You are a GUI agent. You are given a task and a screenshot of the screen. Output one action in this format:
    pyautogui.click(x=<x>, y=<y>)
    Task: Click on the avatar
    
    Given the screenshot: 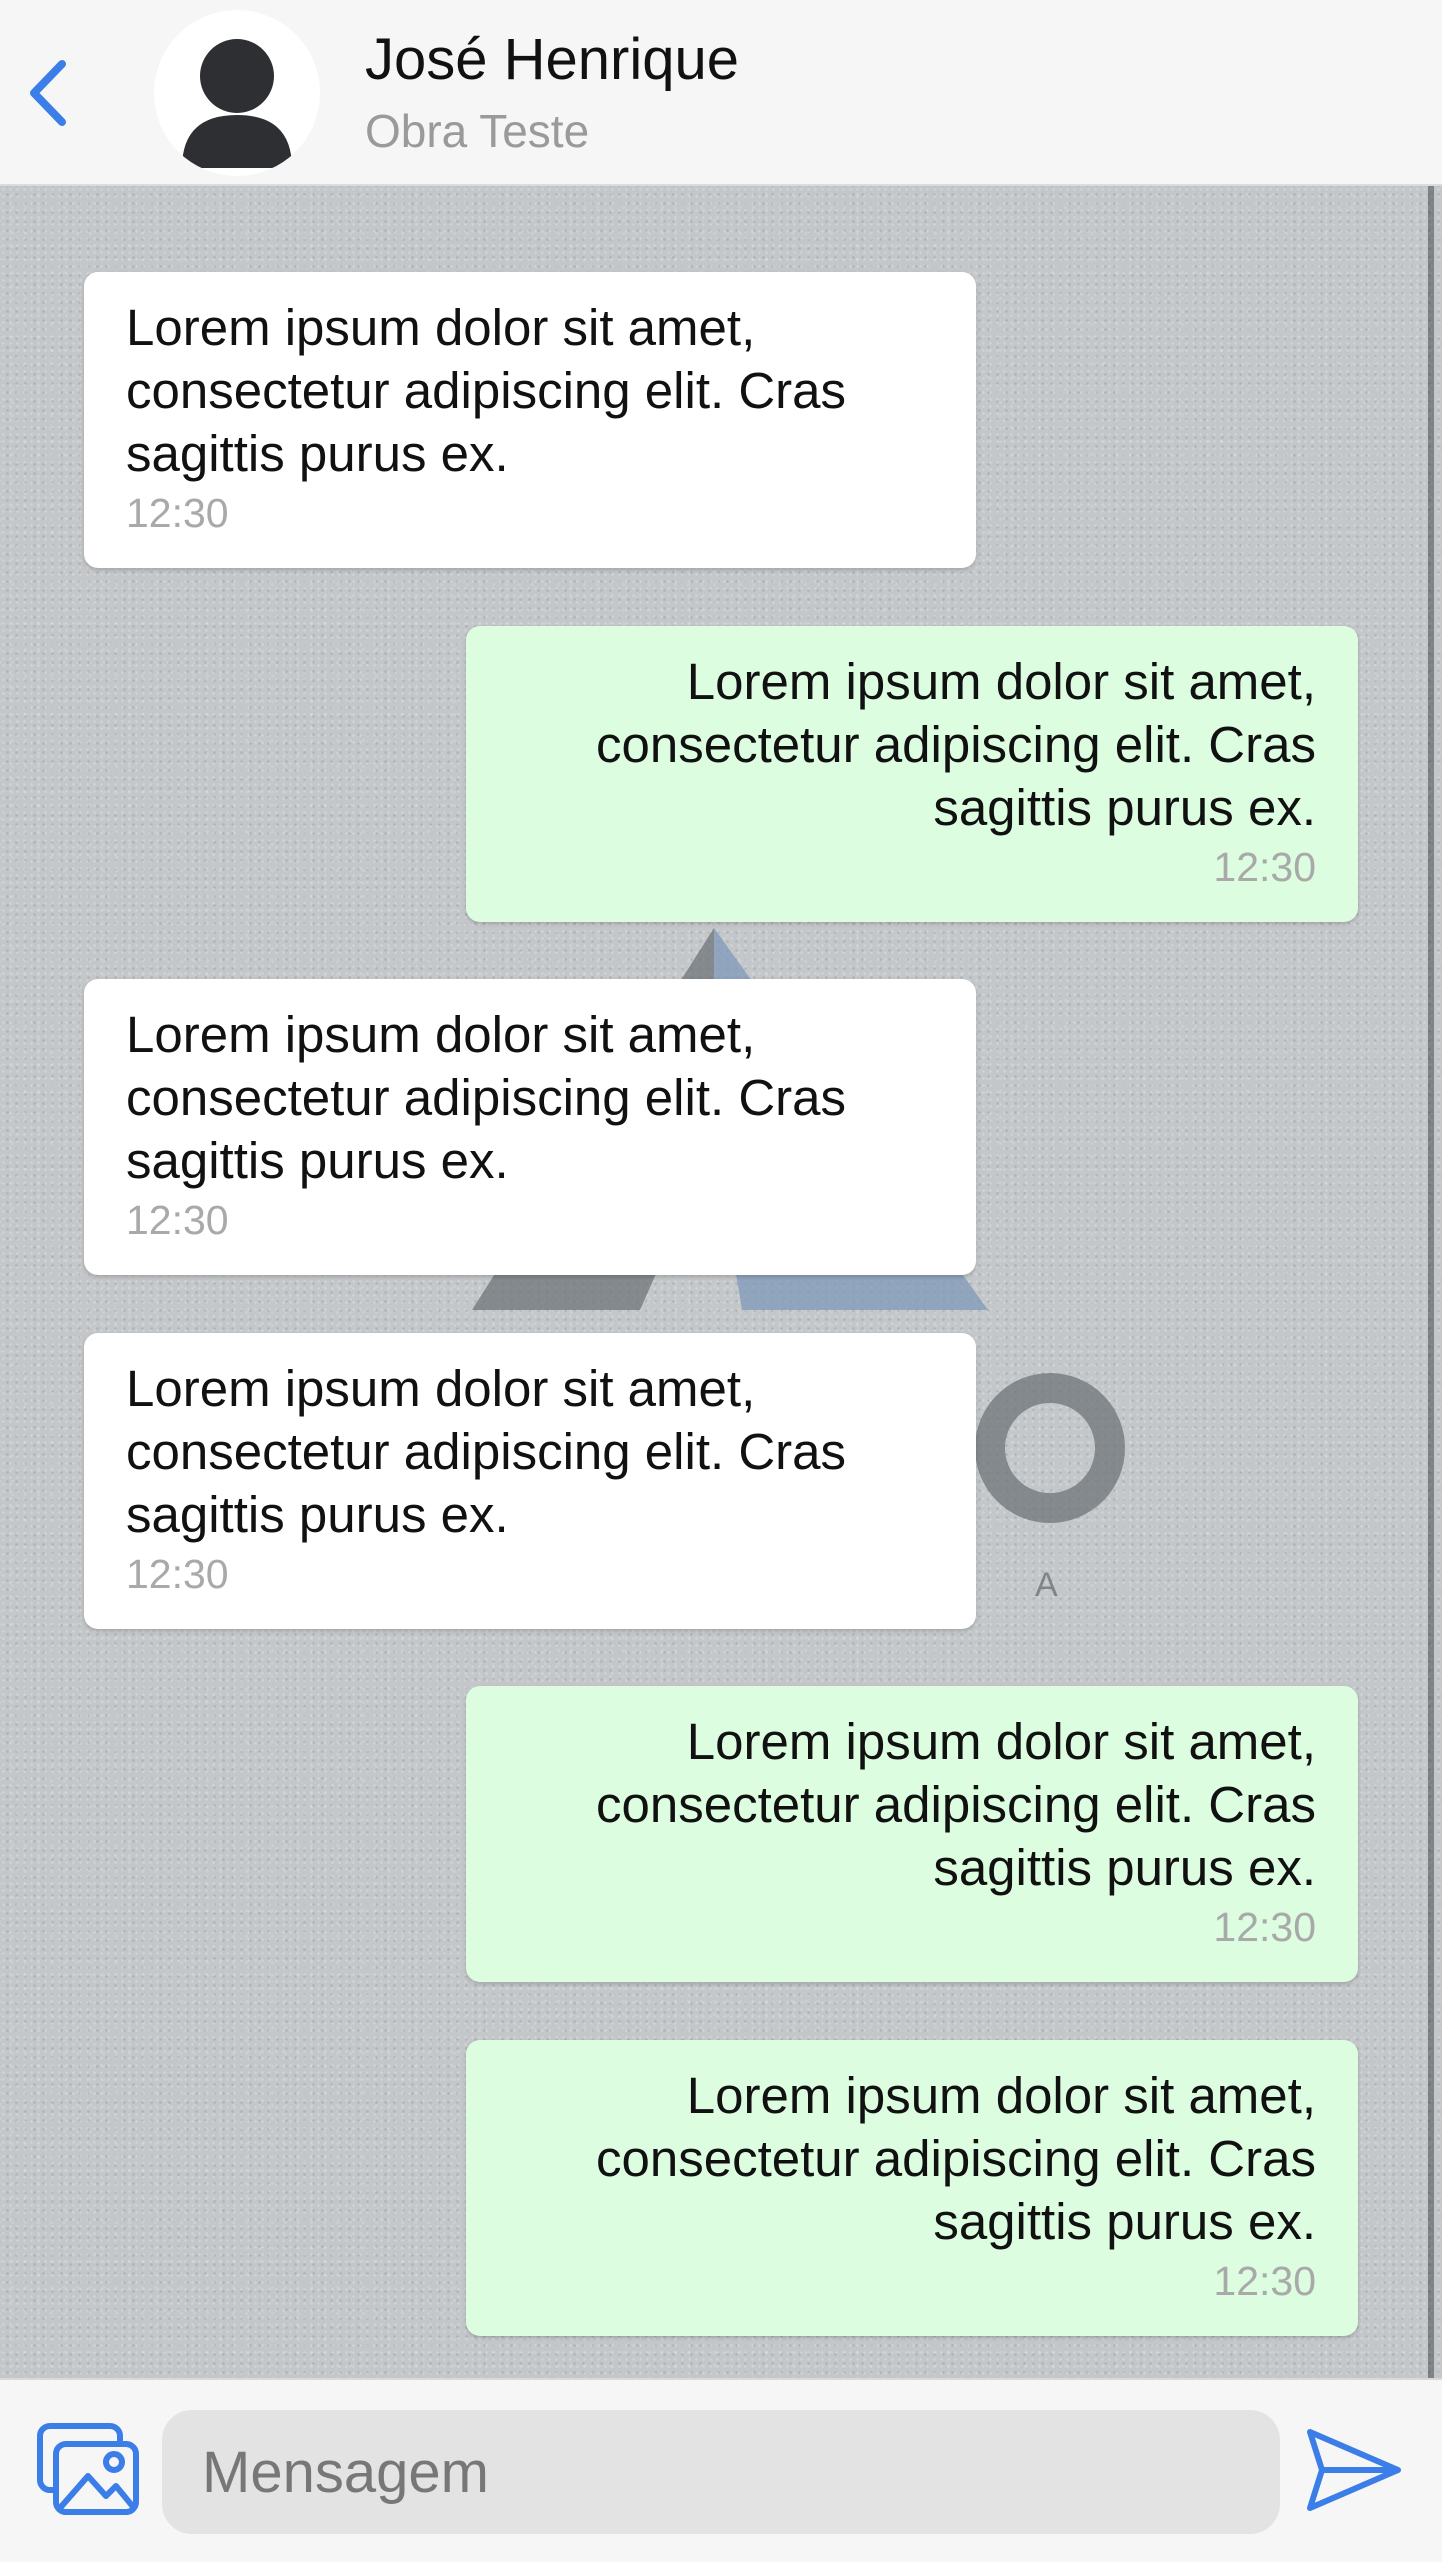 What is the action you would take?
    pyautogui.click(x=237, y=93)
    